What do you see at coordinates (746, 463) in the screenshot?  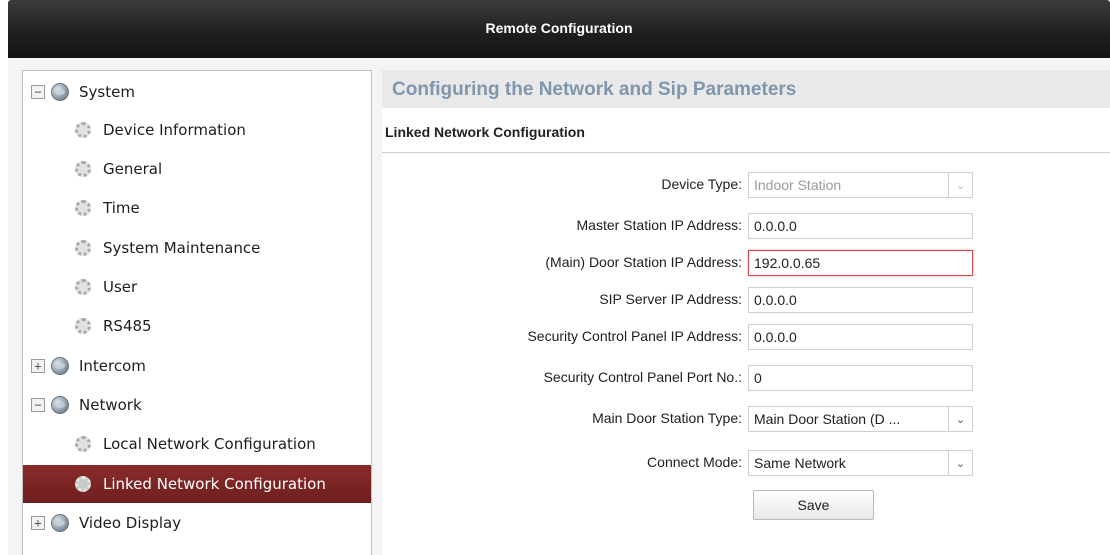 I see `connect-mode-row: Connect Mode: Same Network ⌄` at bounding box center [746, 463].